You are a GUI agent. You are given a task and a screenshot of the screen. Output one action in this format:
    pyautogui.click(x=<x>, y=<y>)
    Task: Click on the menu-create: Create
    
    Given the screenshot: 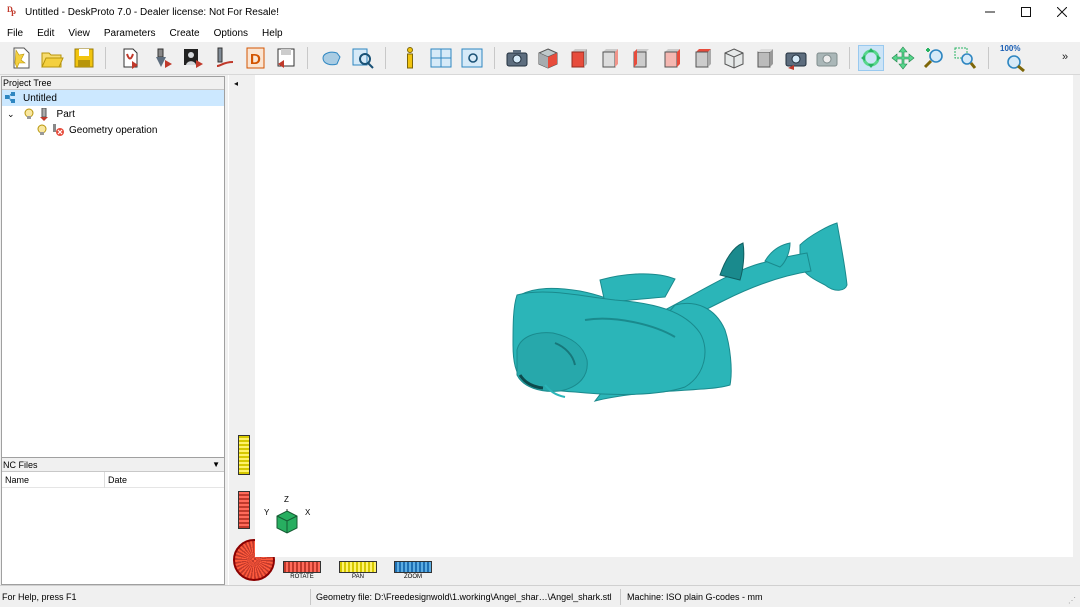 What is the action you would take?
    pyautogui.click(x=185, y=33)
    